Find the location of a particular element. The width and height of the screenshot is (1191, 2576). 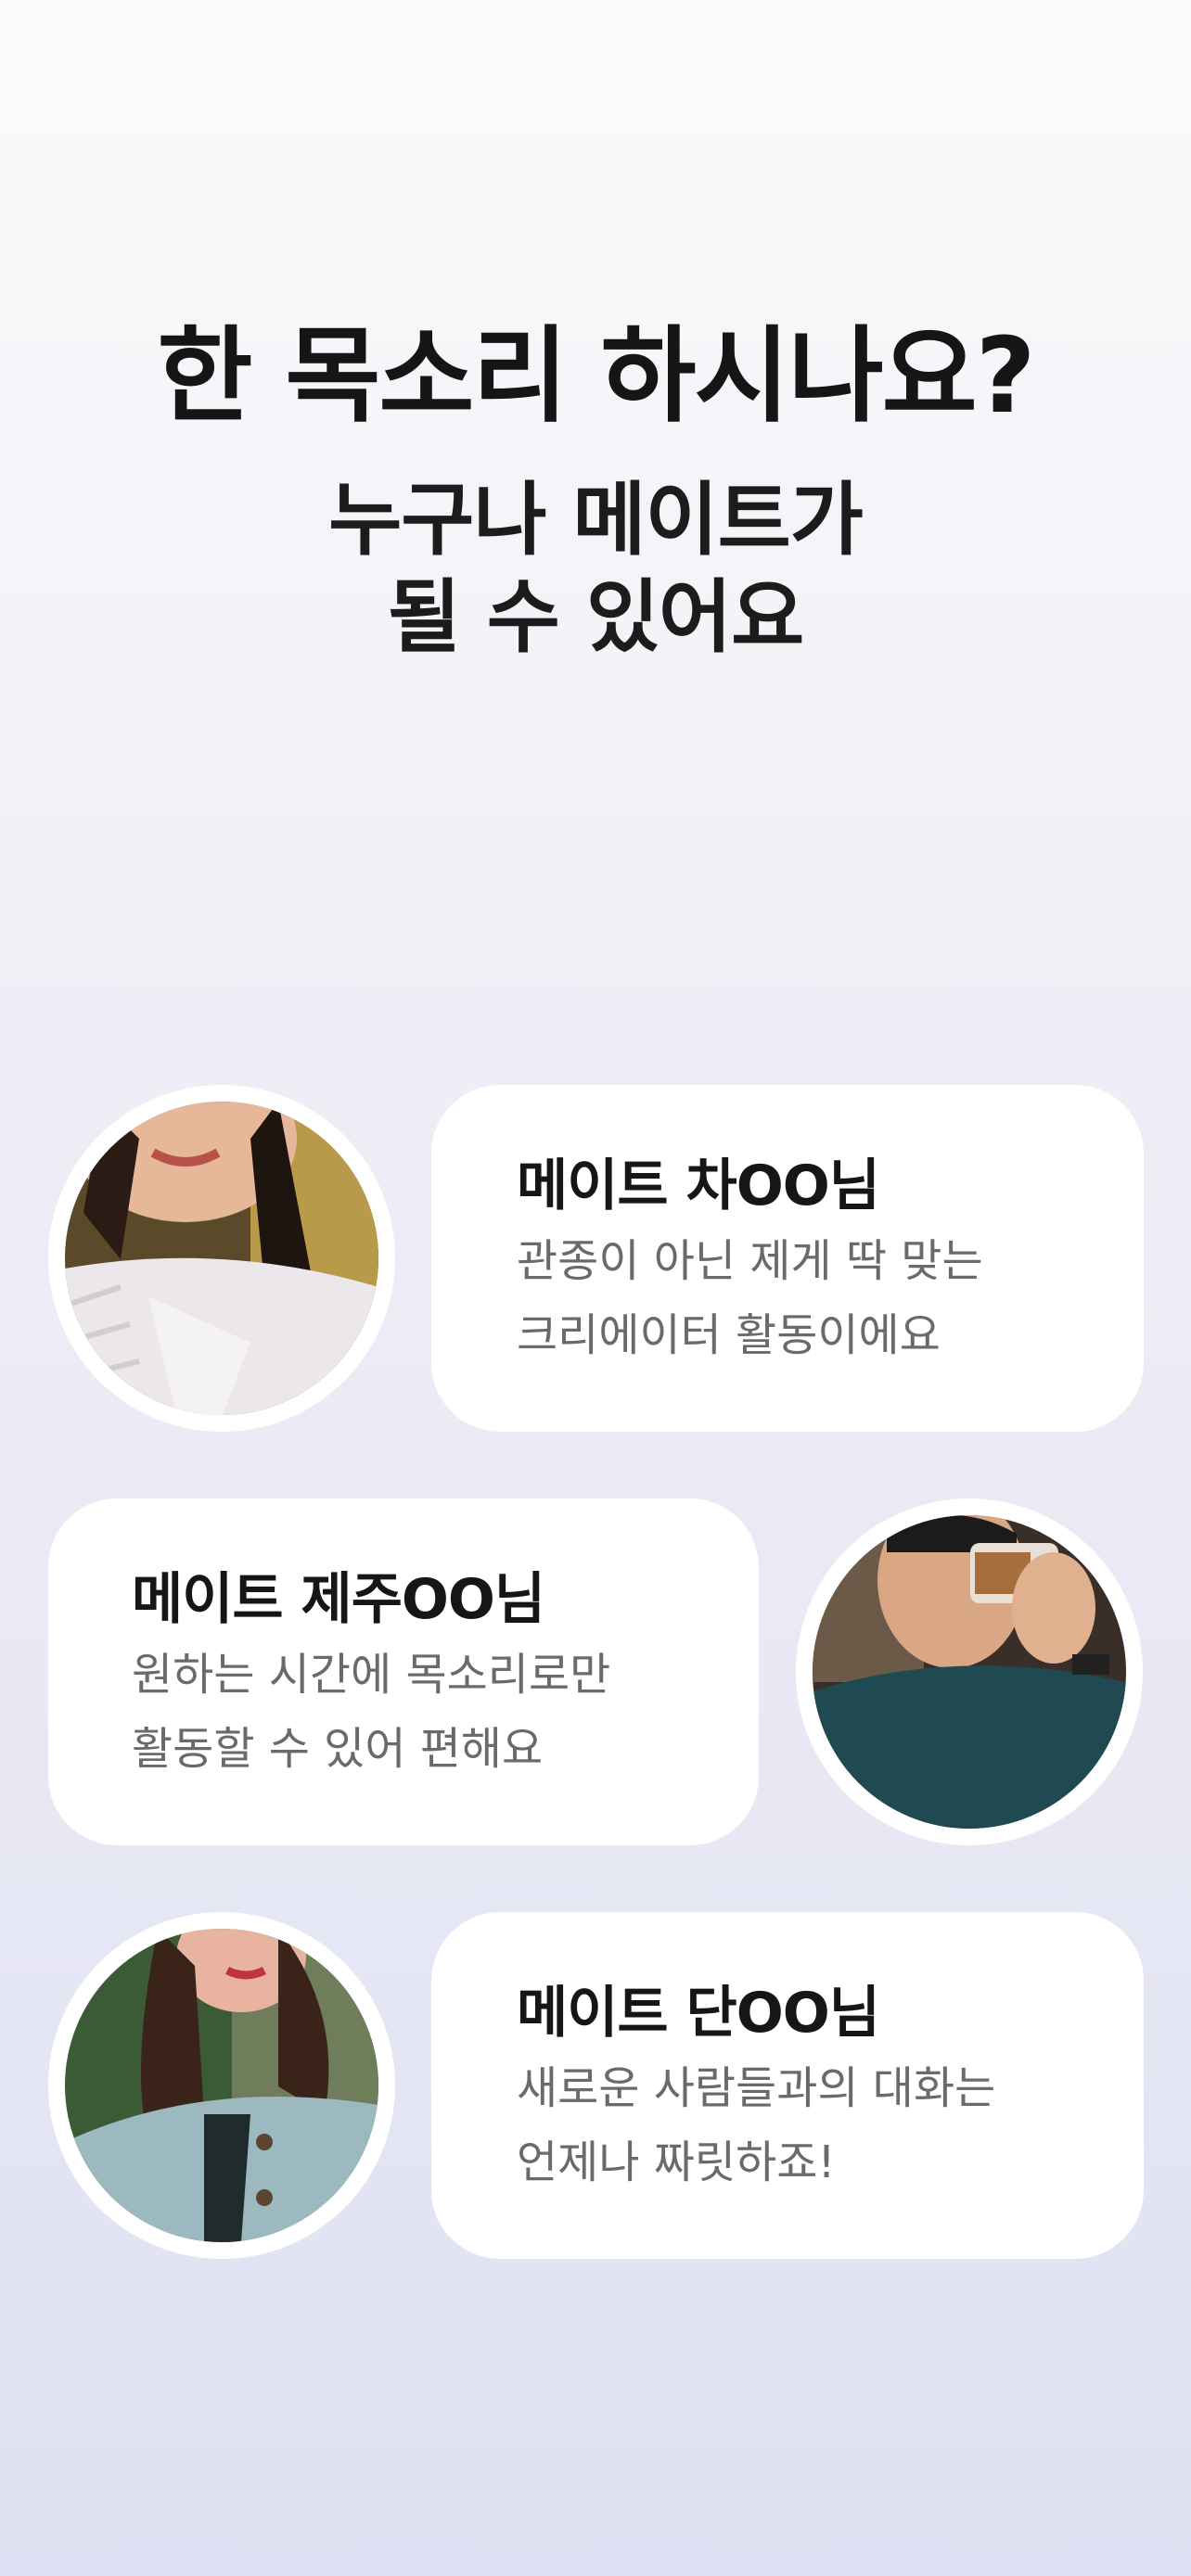

woman-white-sweater-photo is located at coordinates (222, 1258).